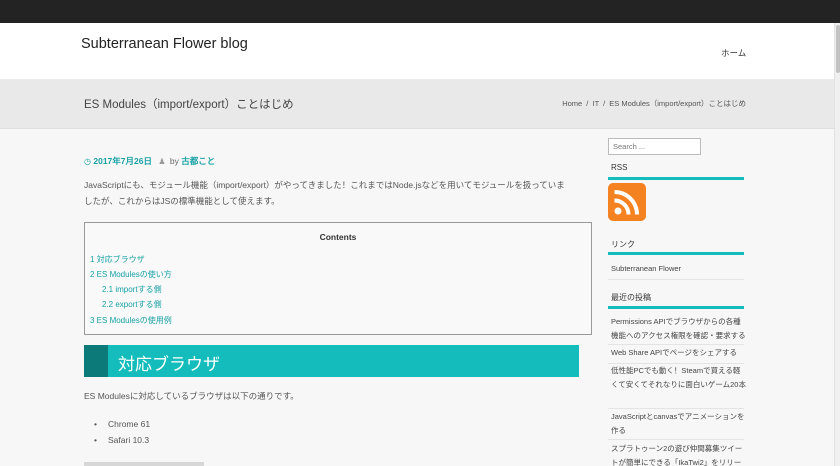 The image size is (840, 466). What do you see at coordinates (678, 378) in the screenshot?
I see `recent-post-link: 低性能PCでも動く！Steamで買える軽くて安くてそれなりに面白いゲーム20本` at bounding box center [678, 378].